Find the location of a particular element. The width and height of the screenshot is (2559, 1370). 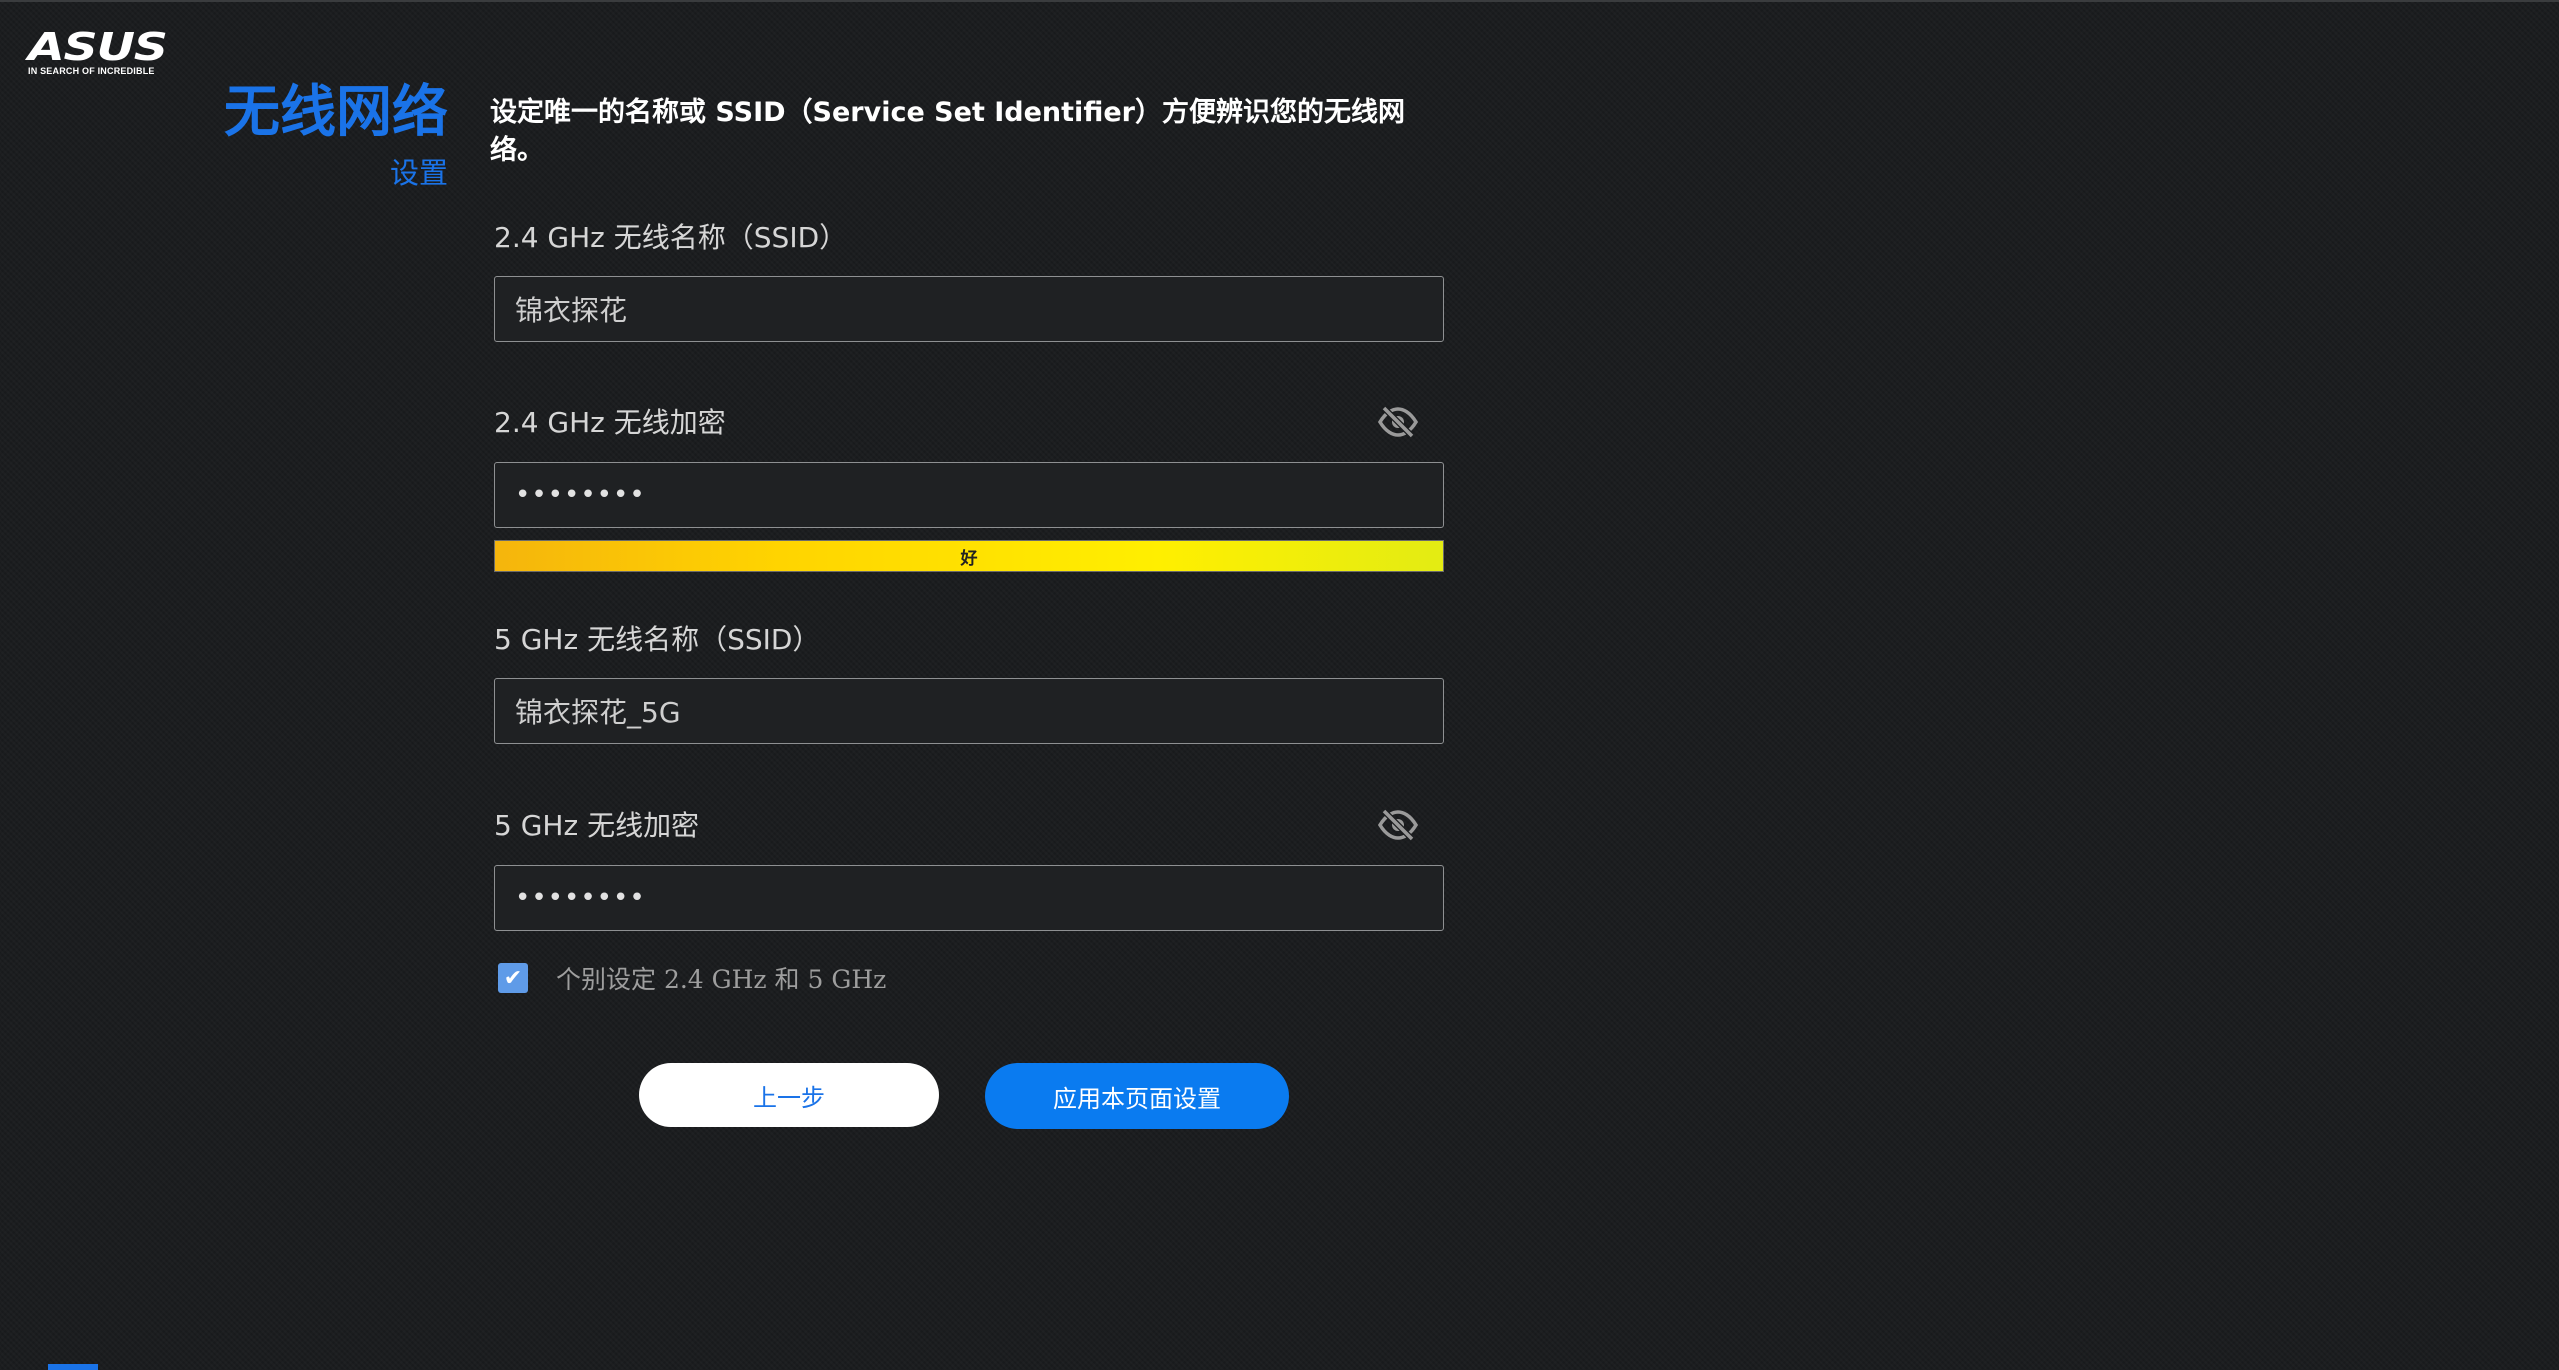

logo-text: ASUS is located at coordinates (98, 47).